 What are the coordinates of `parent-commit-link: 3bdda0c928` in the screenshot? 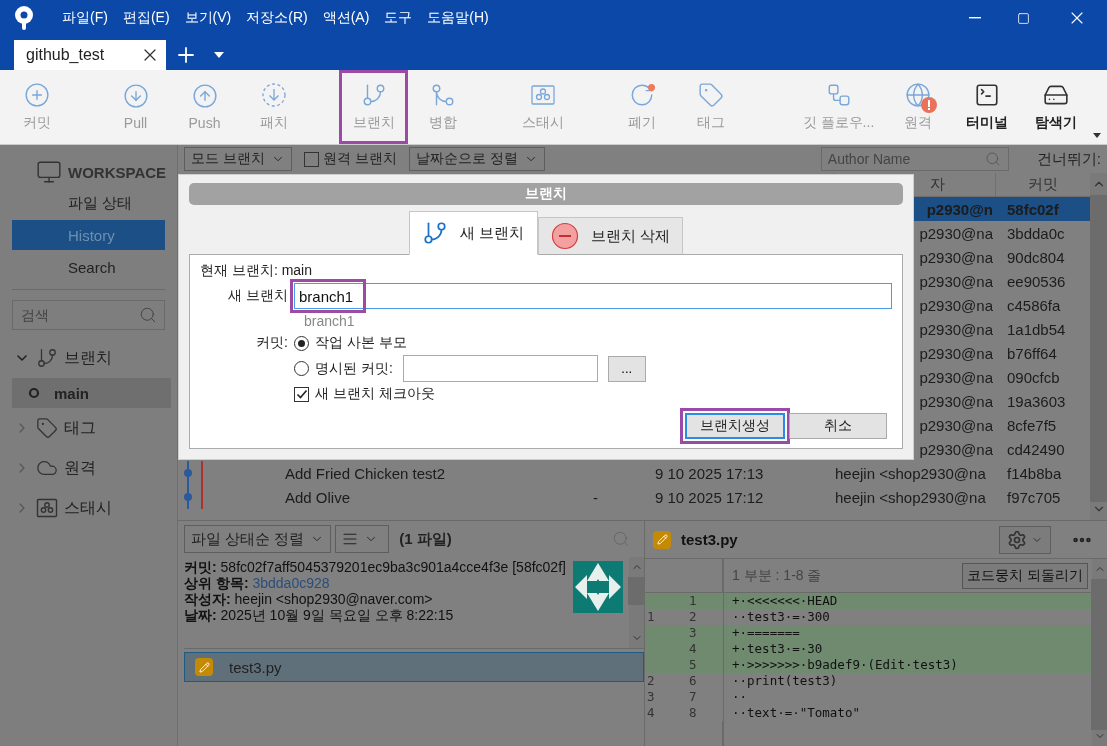 It's located at (291, 583).